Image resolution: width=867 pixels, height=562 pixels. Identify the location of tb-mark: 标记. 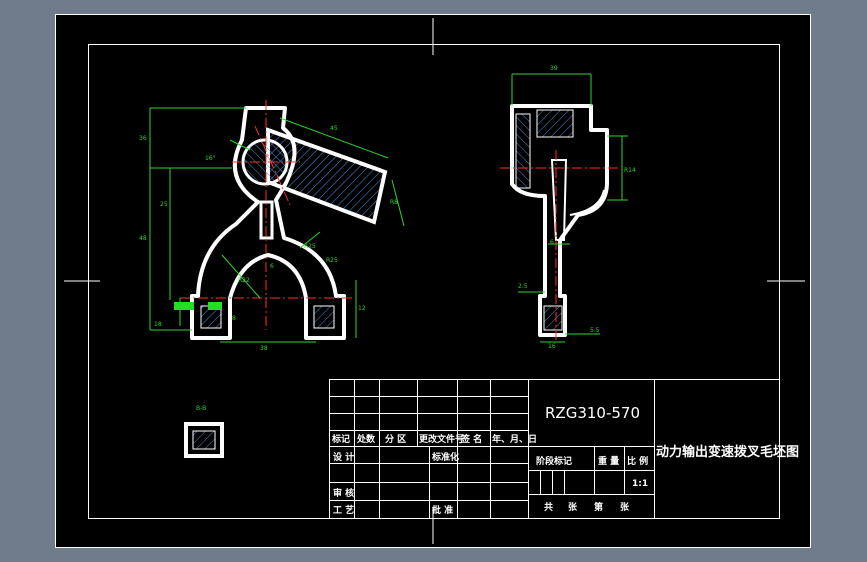
(340, 439).